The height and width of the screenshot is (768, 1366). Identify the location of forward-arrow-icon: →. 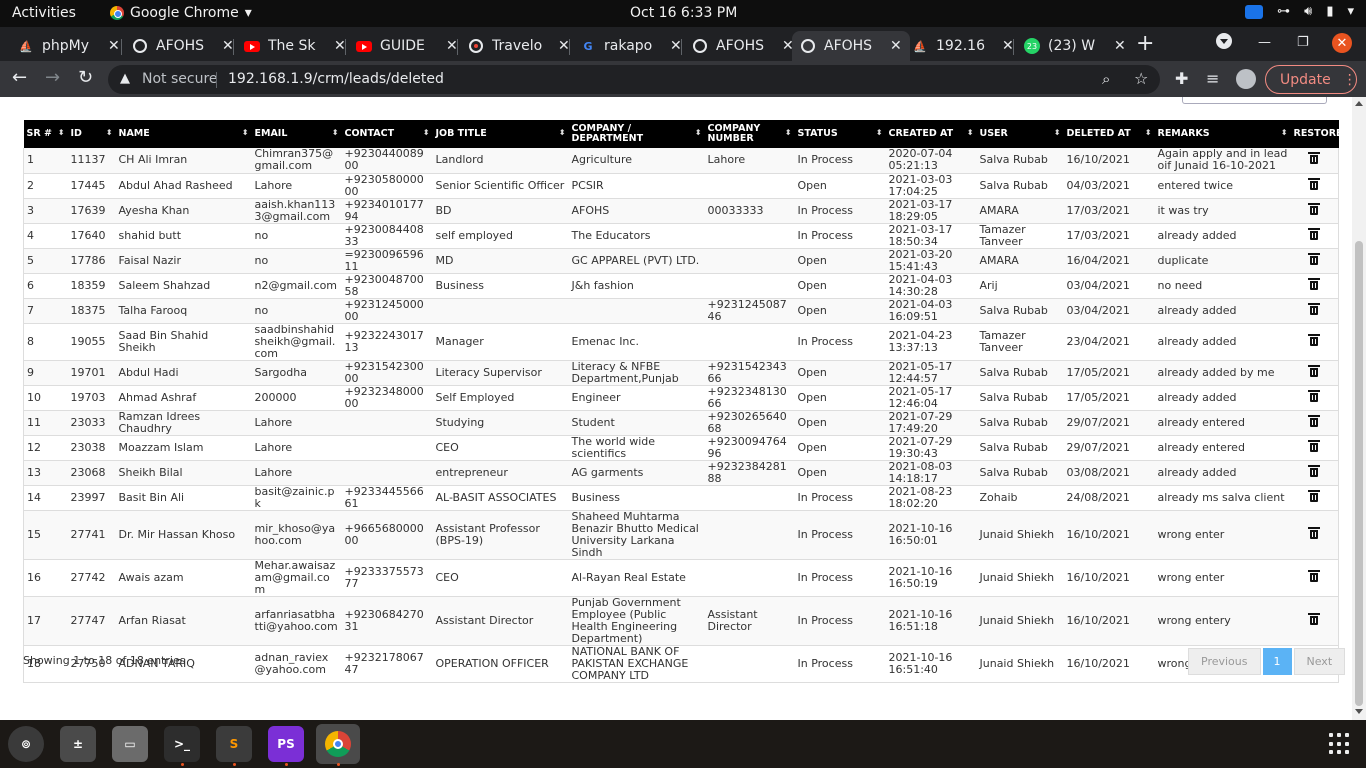
(52, 77).